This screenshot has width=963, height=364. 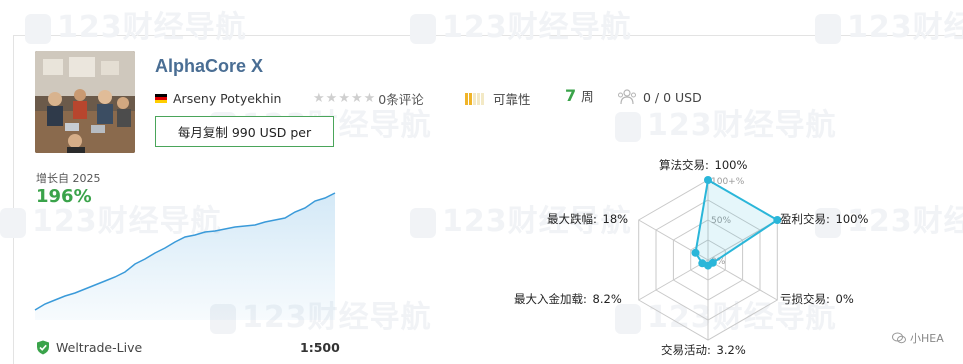 I want to click on broker-info: Weltrade-Live, so click(x=89, y=347).